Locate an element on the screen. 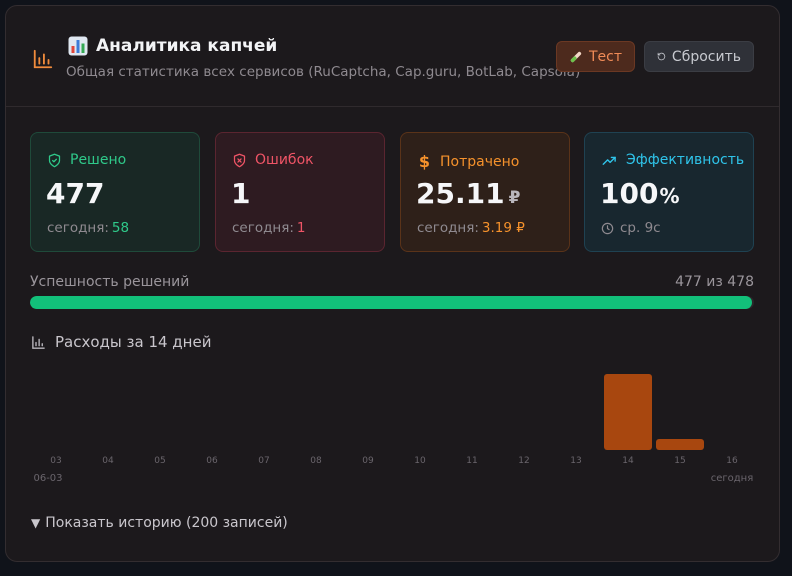  chart-tick-label: 13 is located at coordinates (575, 461).